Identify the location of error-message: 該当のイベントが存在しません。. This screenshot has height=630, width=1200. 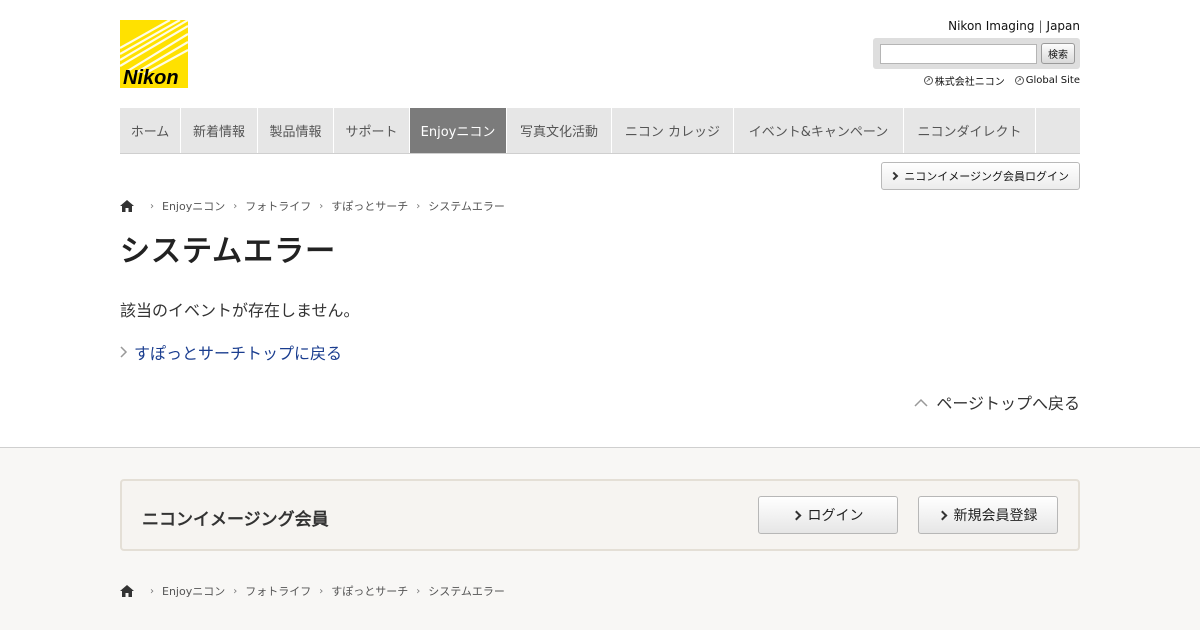
(240, 310).